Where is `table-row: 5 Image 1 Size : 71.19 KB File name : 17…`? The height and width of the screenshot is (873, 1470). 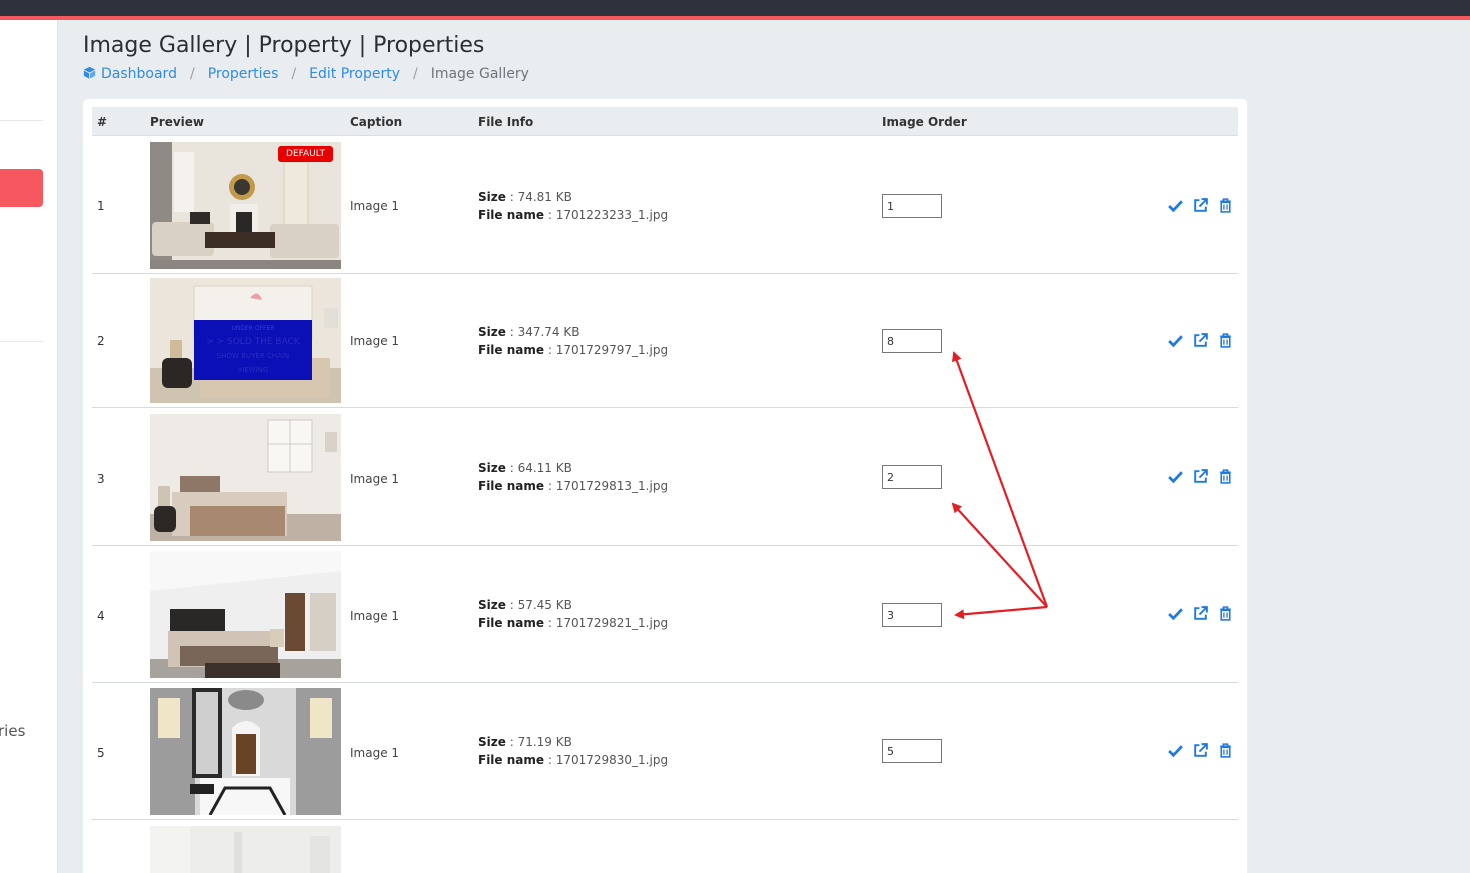
table-row: 5 Image 1 Size : 71.19 KB File name : 17… is located at coordinates (665, 751).